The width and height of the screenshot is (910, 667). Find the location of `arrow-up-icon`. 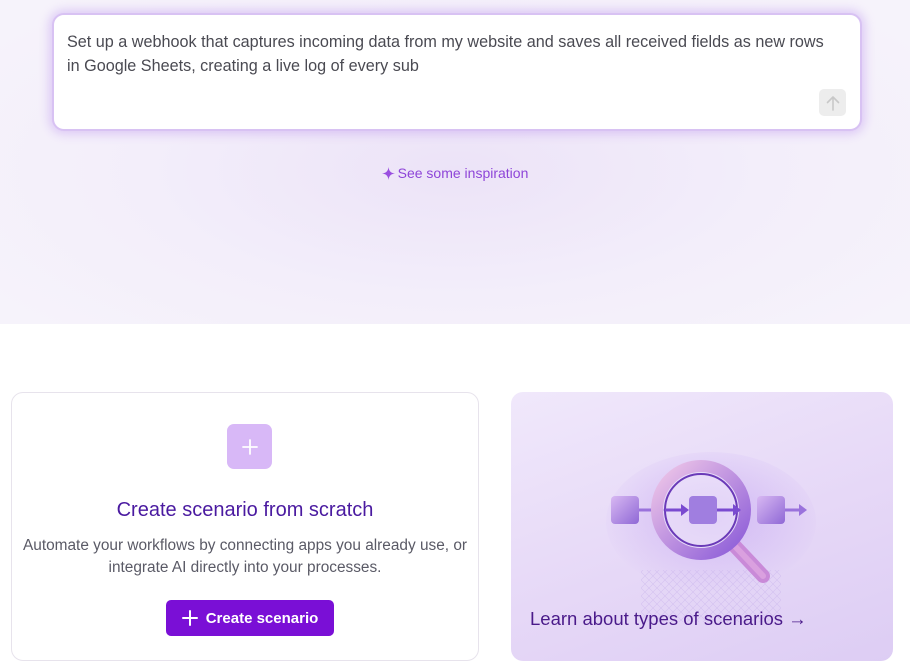

arrow-up-icon is located at coordinates (832, 103).